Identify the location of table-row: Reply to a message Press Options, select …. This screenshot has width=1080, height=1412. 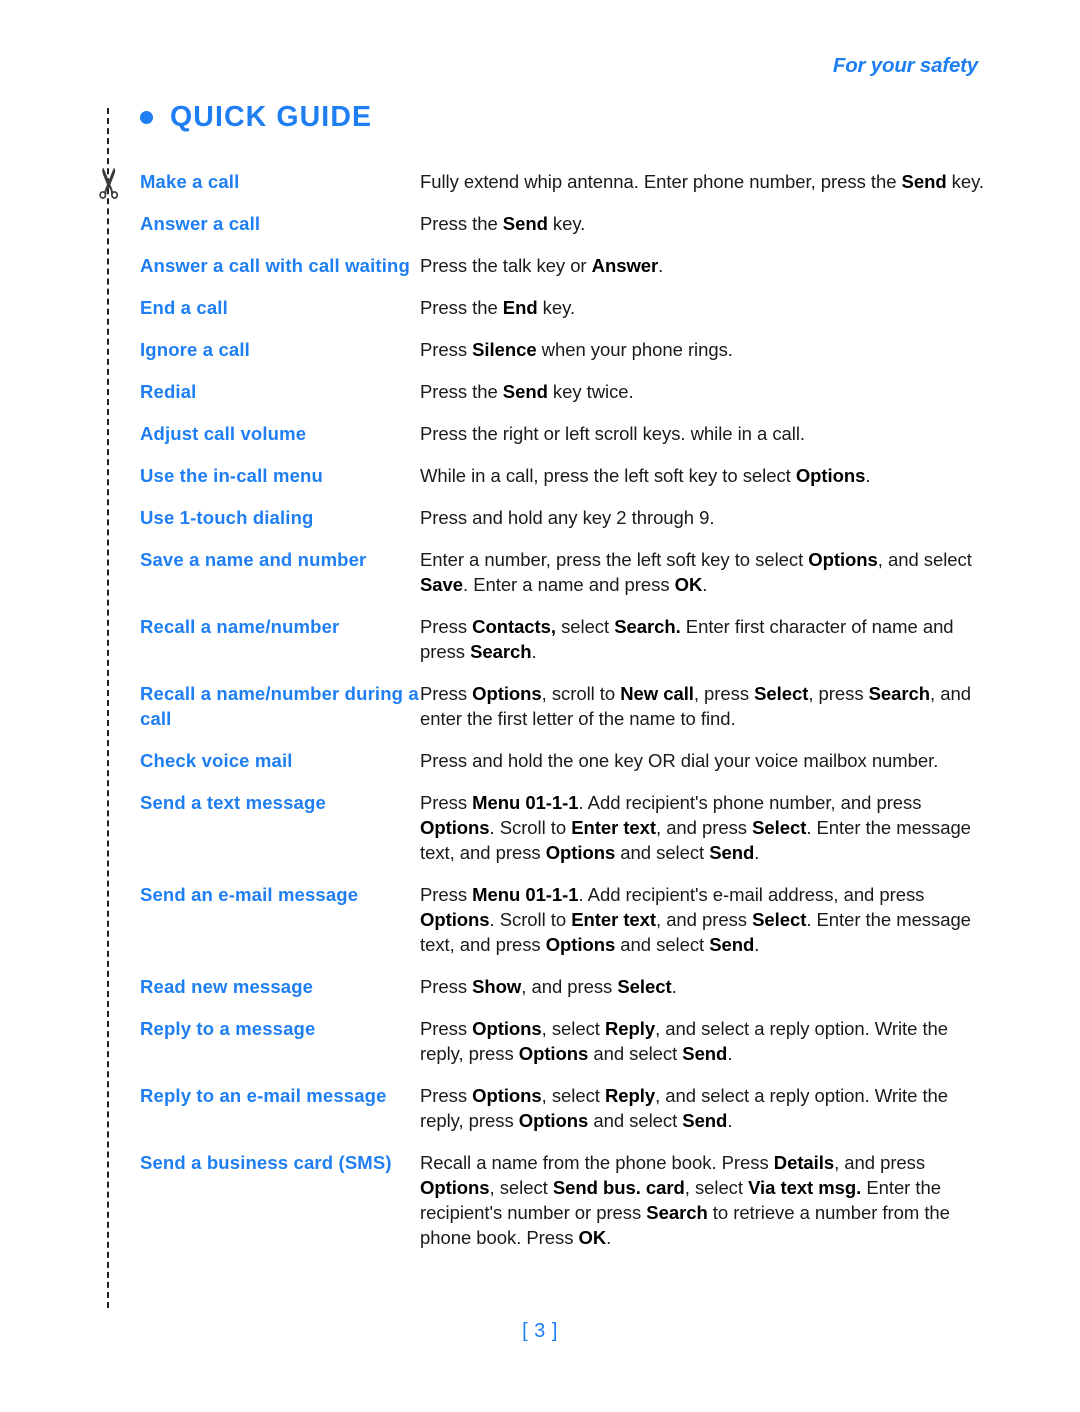
(565, 1041).